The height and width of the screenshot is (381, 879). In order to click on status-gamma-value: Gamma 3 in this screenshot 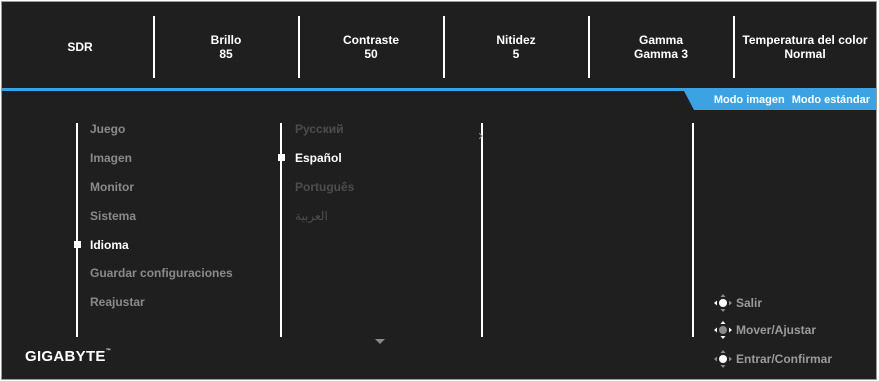, I will do `click(661, 54)`.